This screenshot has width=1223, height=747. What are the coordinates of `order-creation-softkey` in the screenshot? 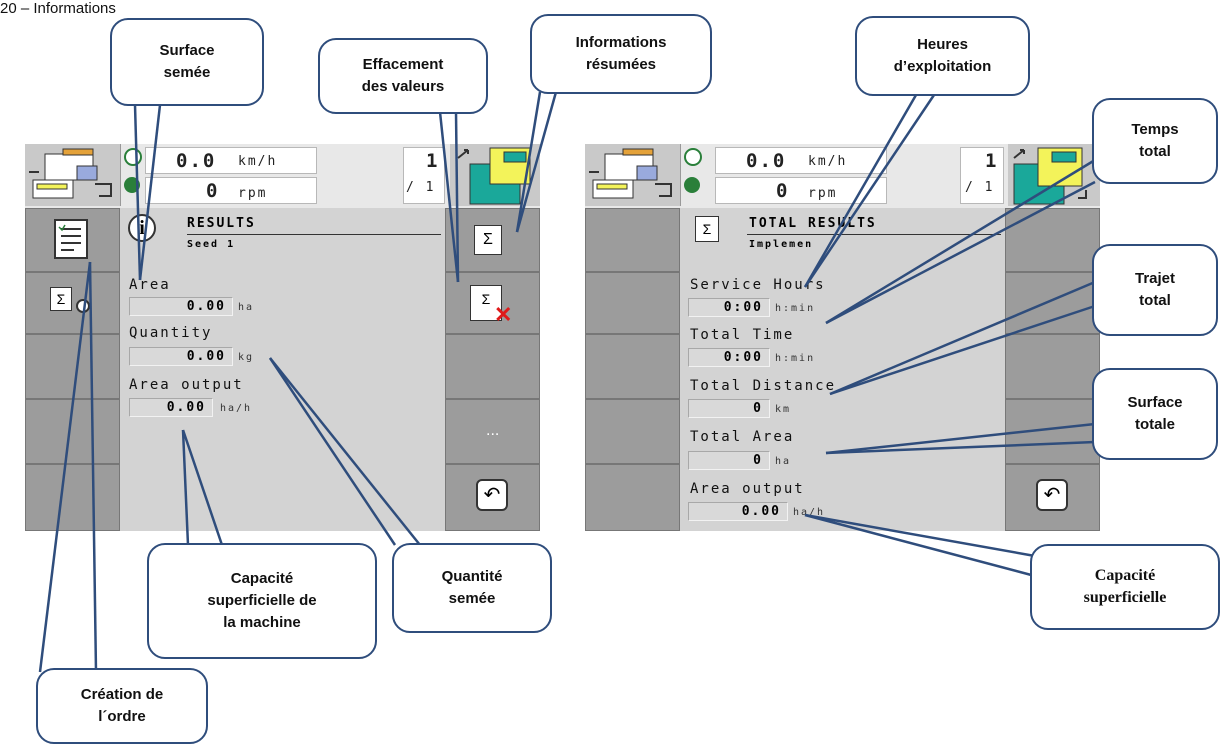 It's located at (72, 240).